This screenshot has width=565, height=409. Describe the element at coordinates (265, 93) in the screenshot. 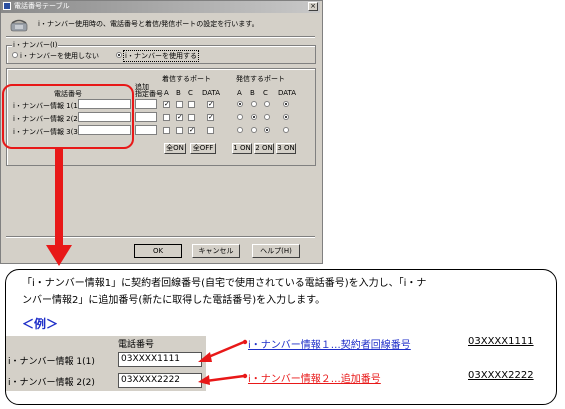

I see `out-port-c-label: C` at that location.